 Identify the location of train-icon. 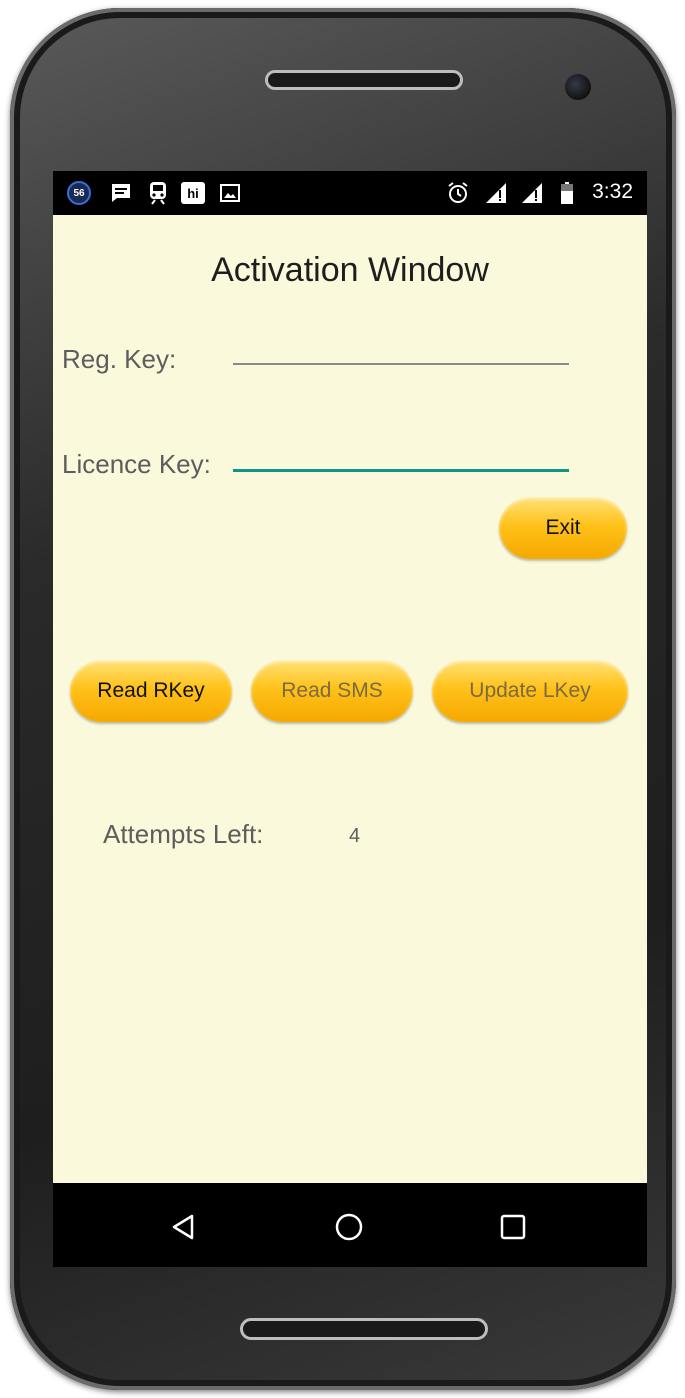
(158, 193).